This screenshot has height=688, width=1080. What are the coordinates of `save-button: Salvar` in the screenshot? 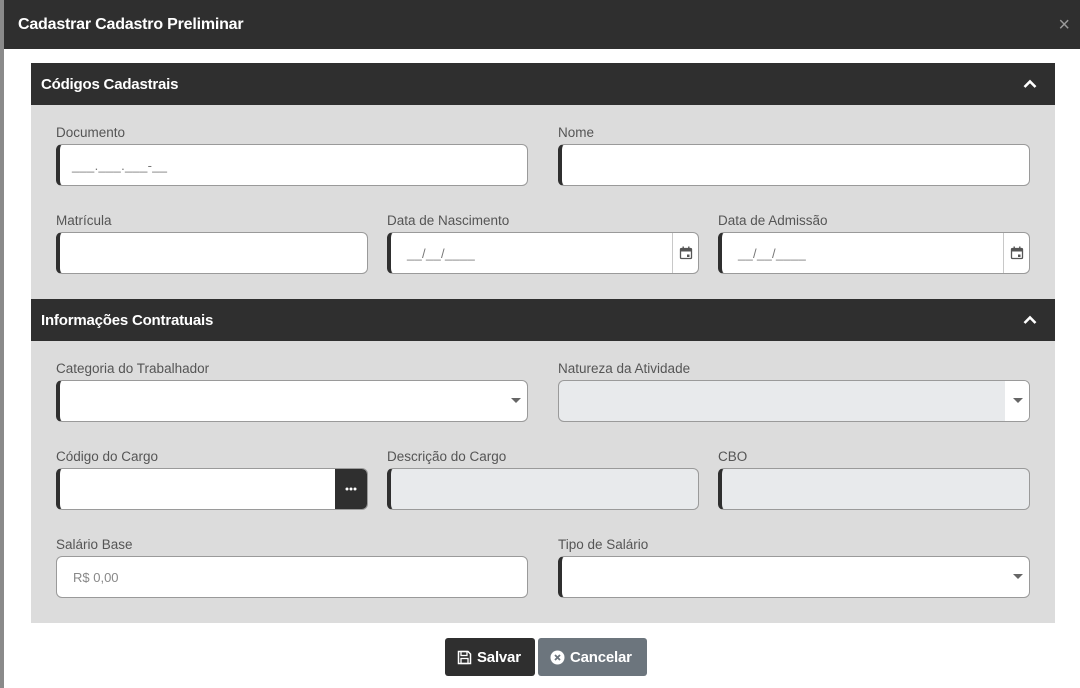 It's located at (490, 657).